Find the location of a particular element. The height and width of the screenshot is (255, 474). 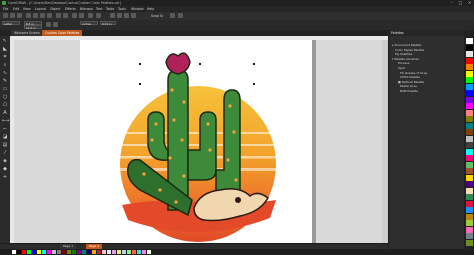

redo-icon is located at coordinates (65, 15).